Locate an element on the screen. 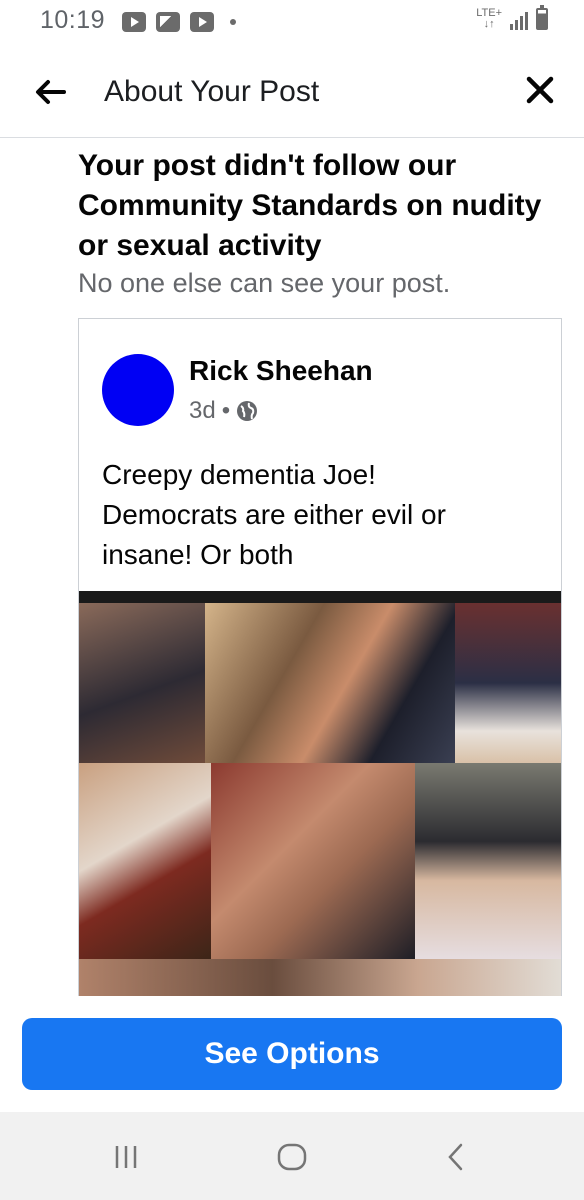 Image resolution: width=584 pixels, height=1200 pixels. arrow-left-icon is located at coordinates (51, 92).